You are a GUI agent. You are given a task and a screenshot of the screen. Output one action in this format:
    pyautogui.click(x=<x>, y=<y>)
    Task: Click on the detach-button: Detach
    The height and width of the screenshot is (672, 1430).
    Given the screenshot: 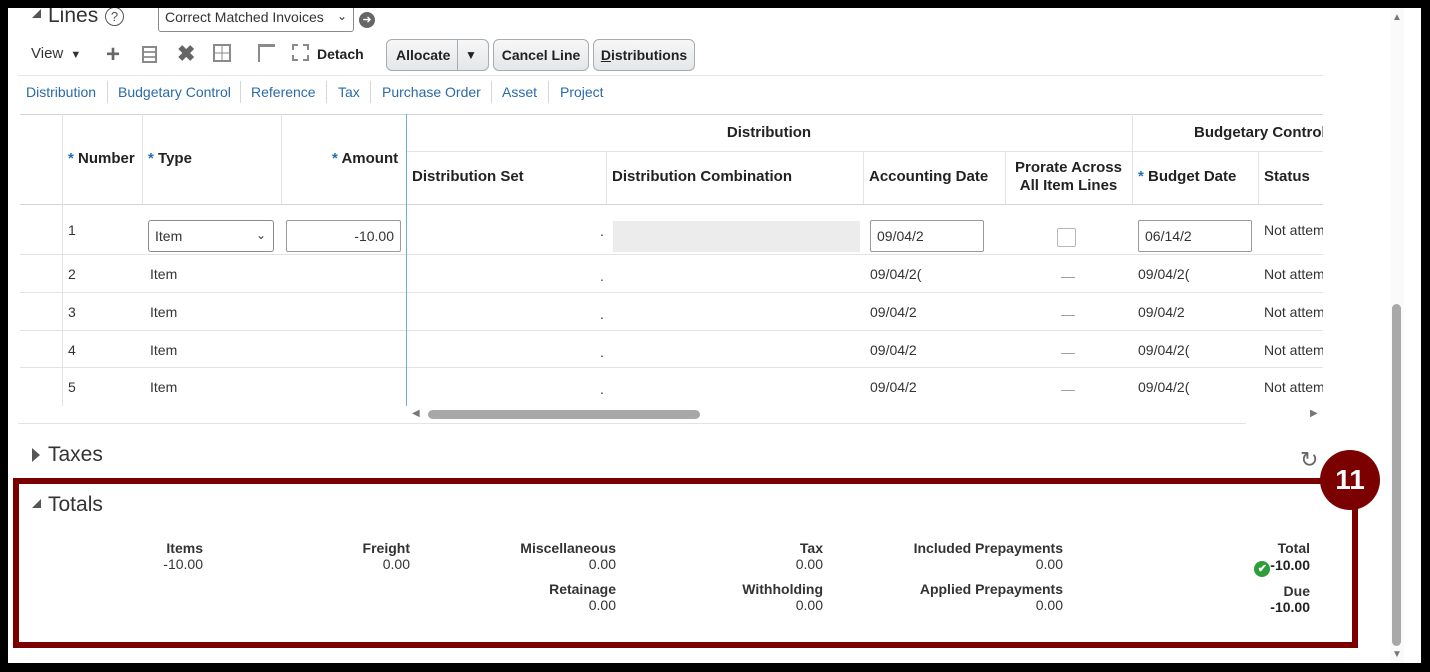 What is the action you would take?
    pyautogui.click(x=340, y=54)
    